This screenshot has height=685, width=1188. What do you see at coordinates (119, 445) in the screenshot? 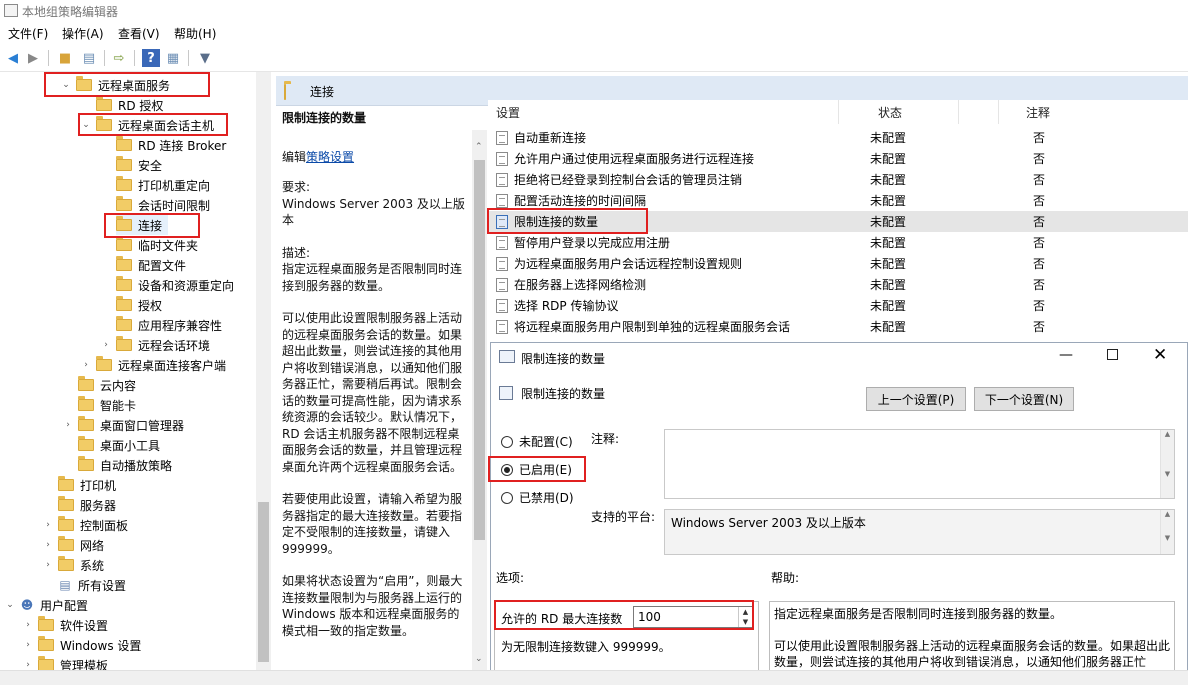
I see `tree-item-gadgets: 桌面小工具` at bounding box center [119, 445].